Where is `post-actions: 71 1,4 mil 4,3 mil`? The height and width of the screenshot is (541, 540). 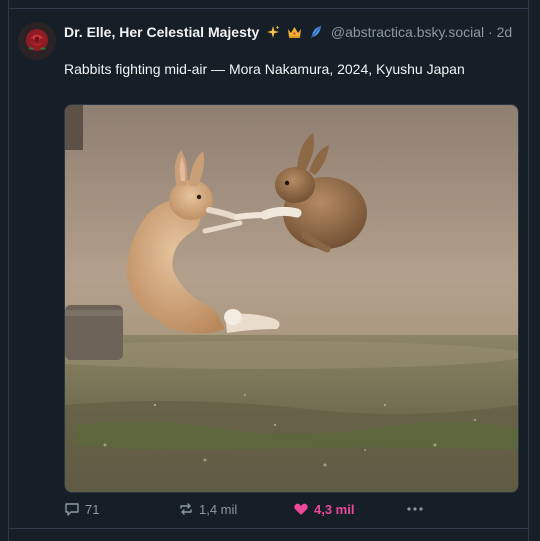 post-actions: 71 1,4 mil 4,3 mil is located at coordinates (290, 509).